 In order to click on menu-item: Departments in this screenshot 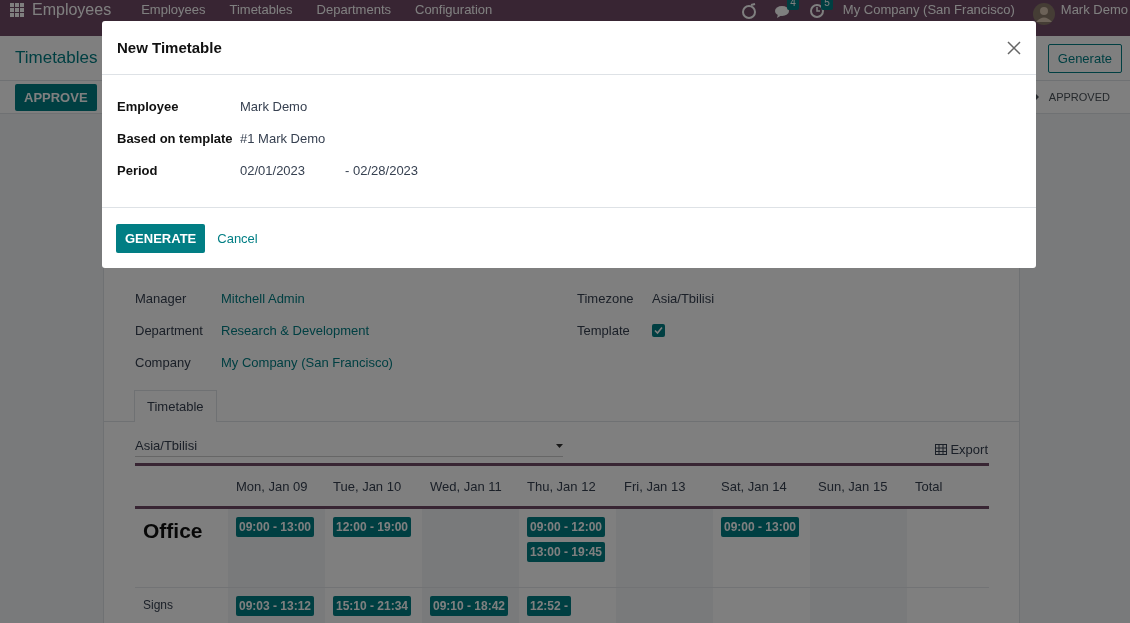, I will do `click(353, 10)`.